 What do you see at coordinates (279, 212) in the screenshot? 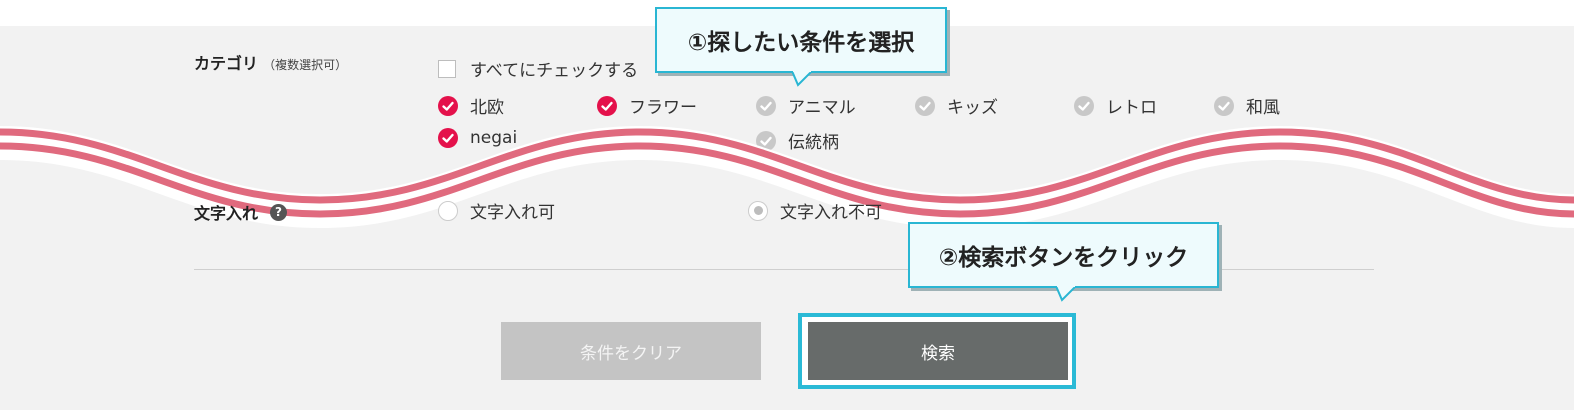
I see `help-icon: ?` at bounding box center [279, 212].